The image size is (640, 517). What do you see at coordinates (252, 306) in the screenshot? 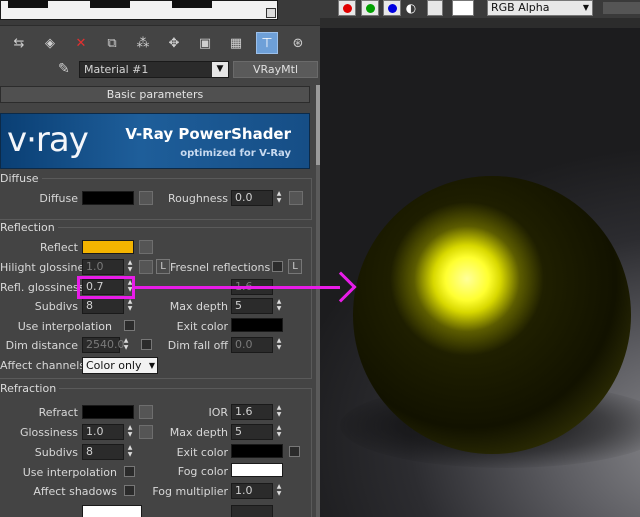
I see `reflect-max-depth-input: 5` at bounding box center [252, 306].